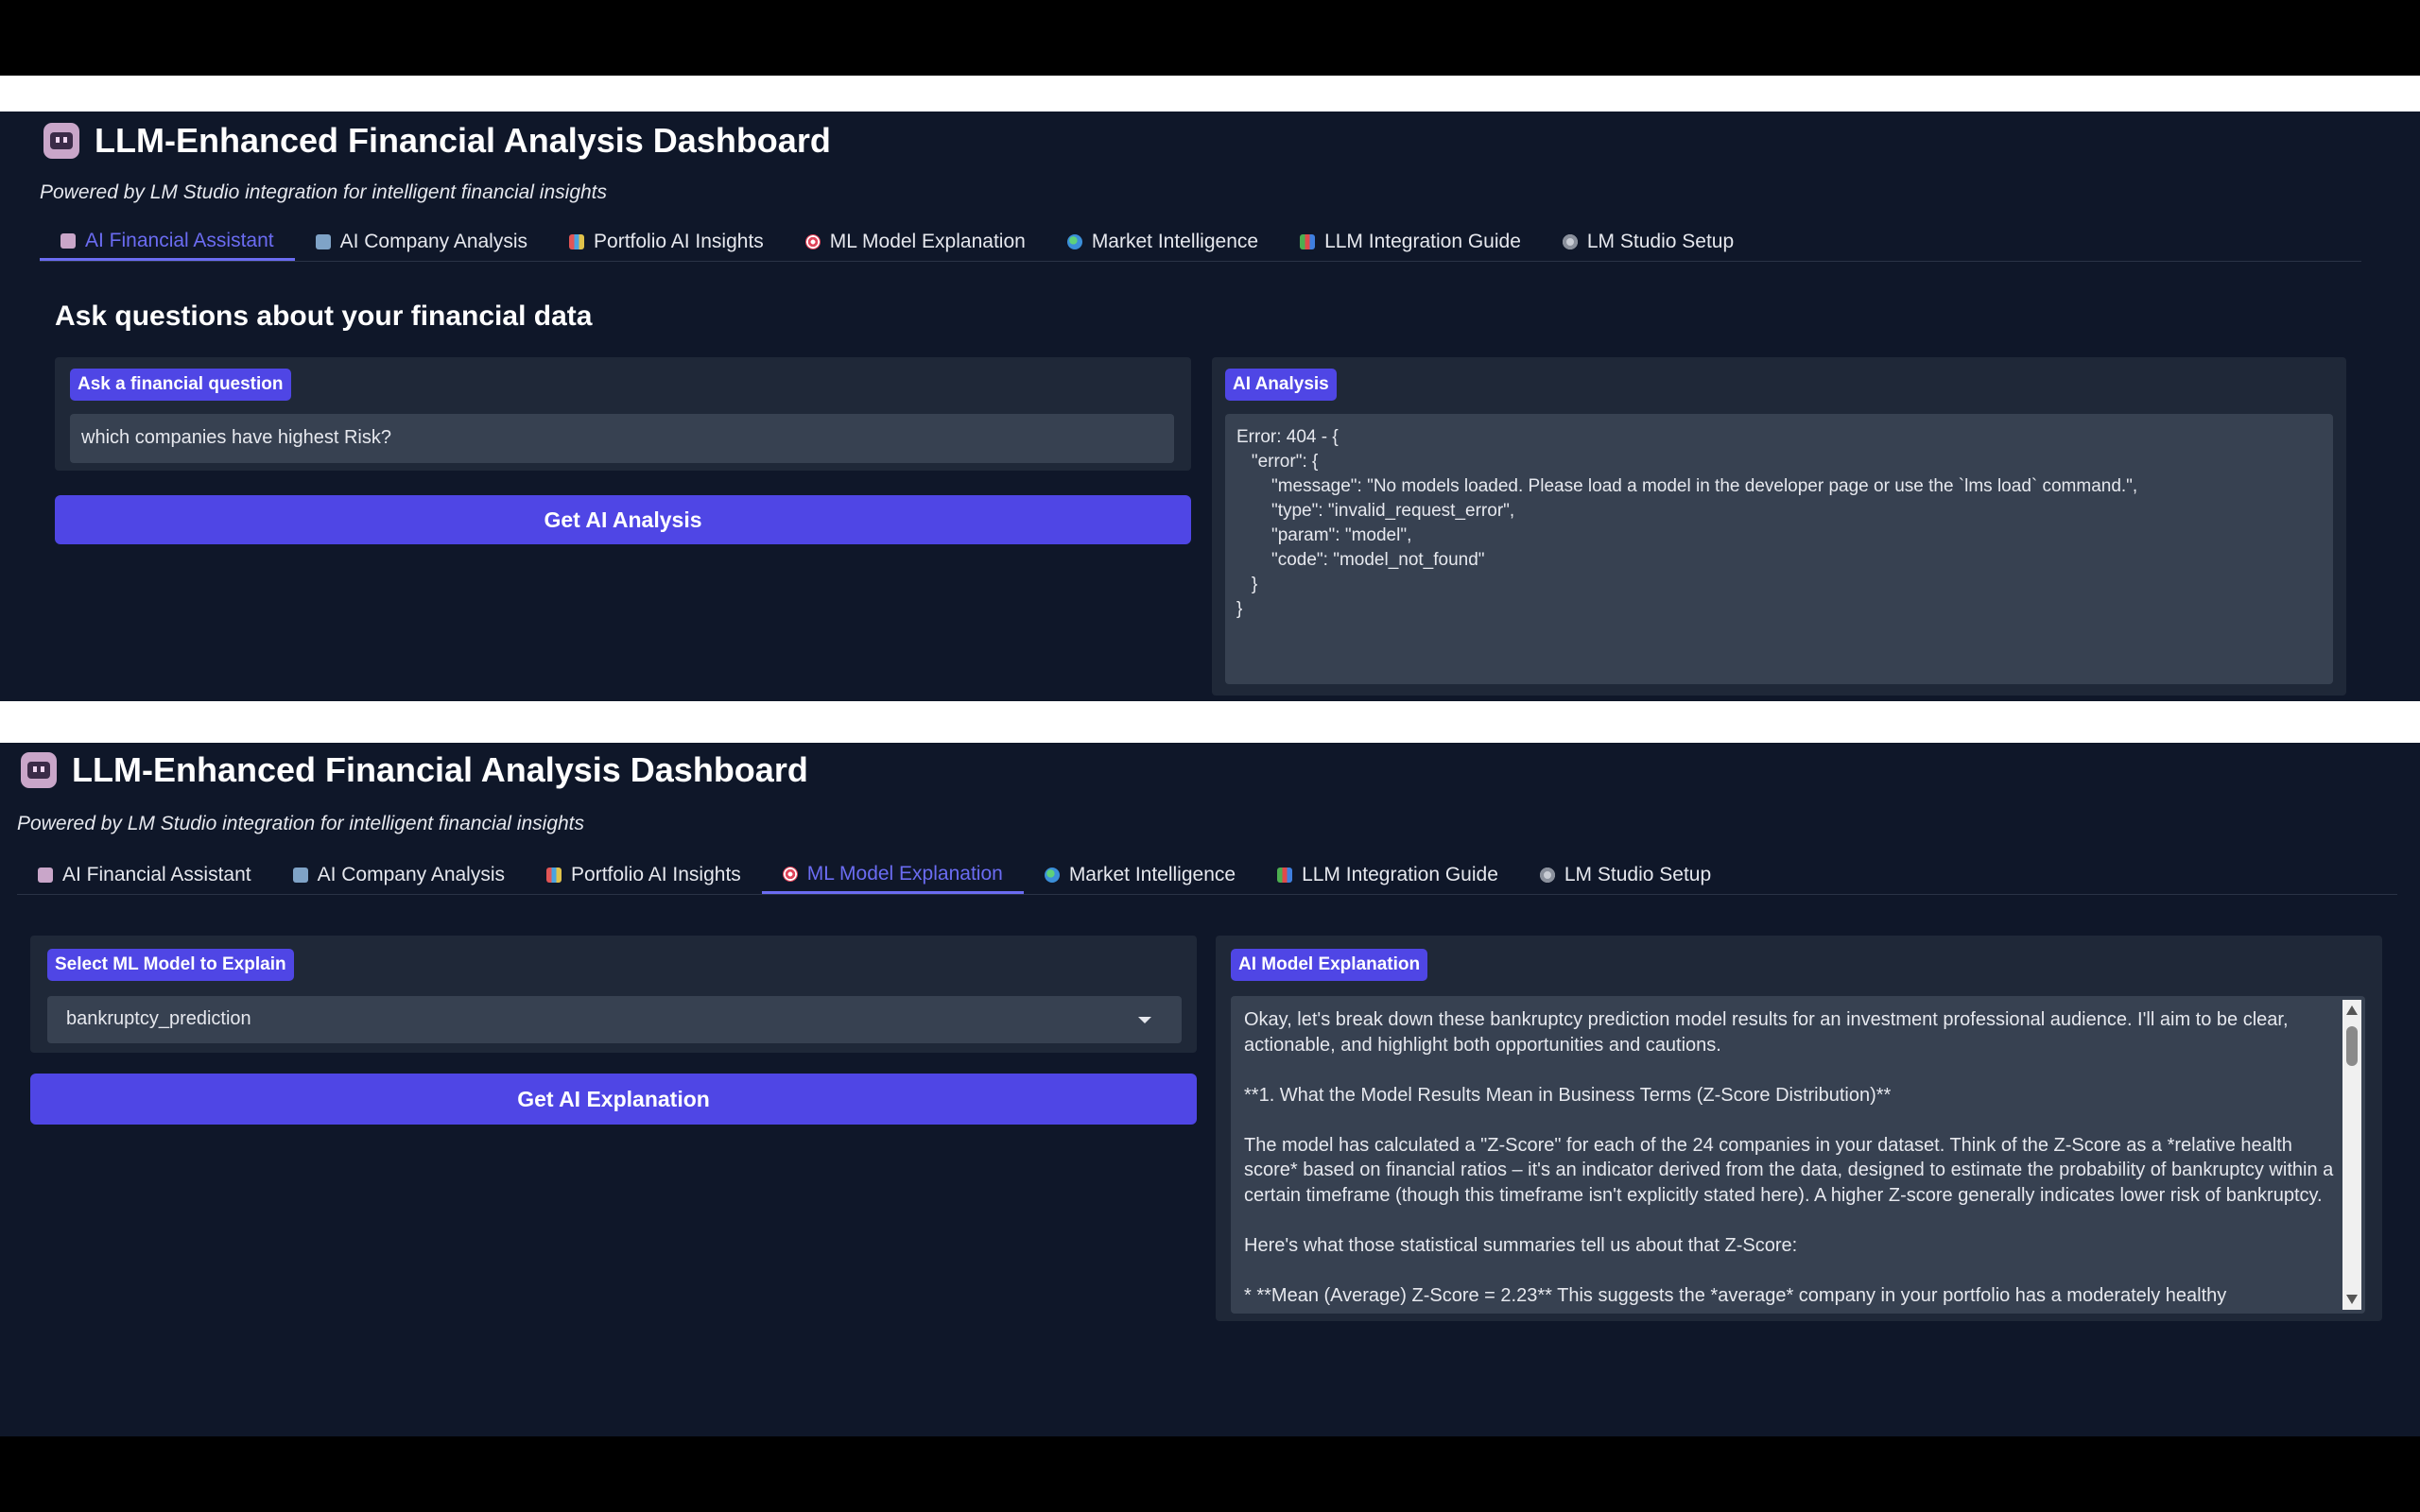 This screenshot has width=2420, height=1512. What do you see at coordinates (1144, 1020) in the screenshot?
I see `chevron-down-icon` at bounding box center [1144, 1020].